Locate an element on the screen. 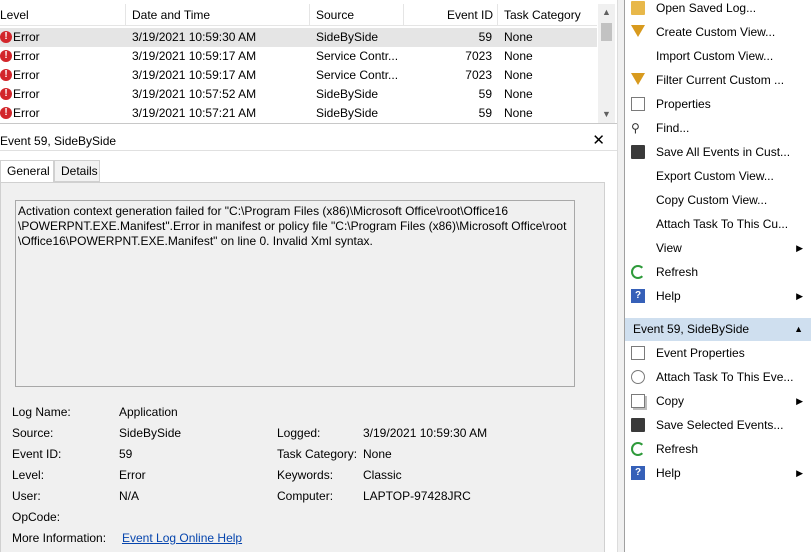 The height and width of the screenshot is (552, 811). document-icon is located at coordinates (638, 353).